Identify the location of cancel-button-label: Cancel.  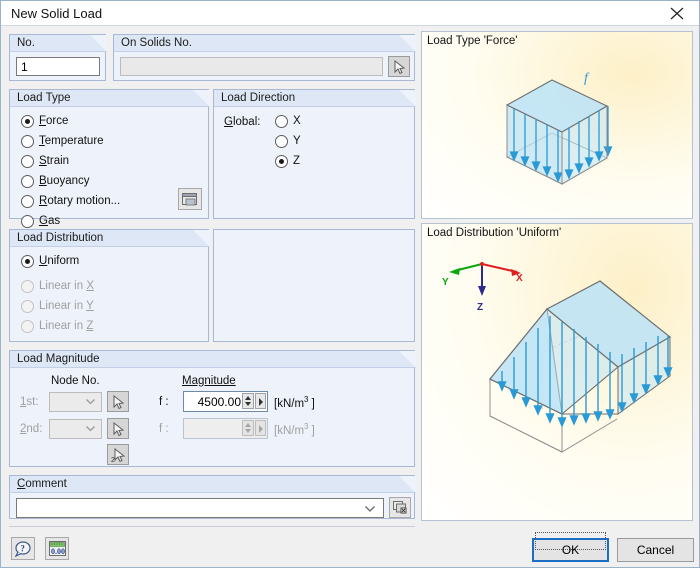
(655, 550).